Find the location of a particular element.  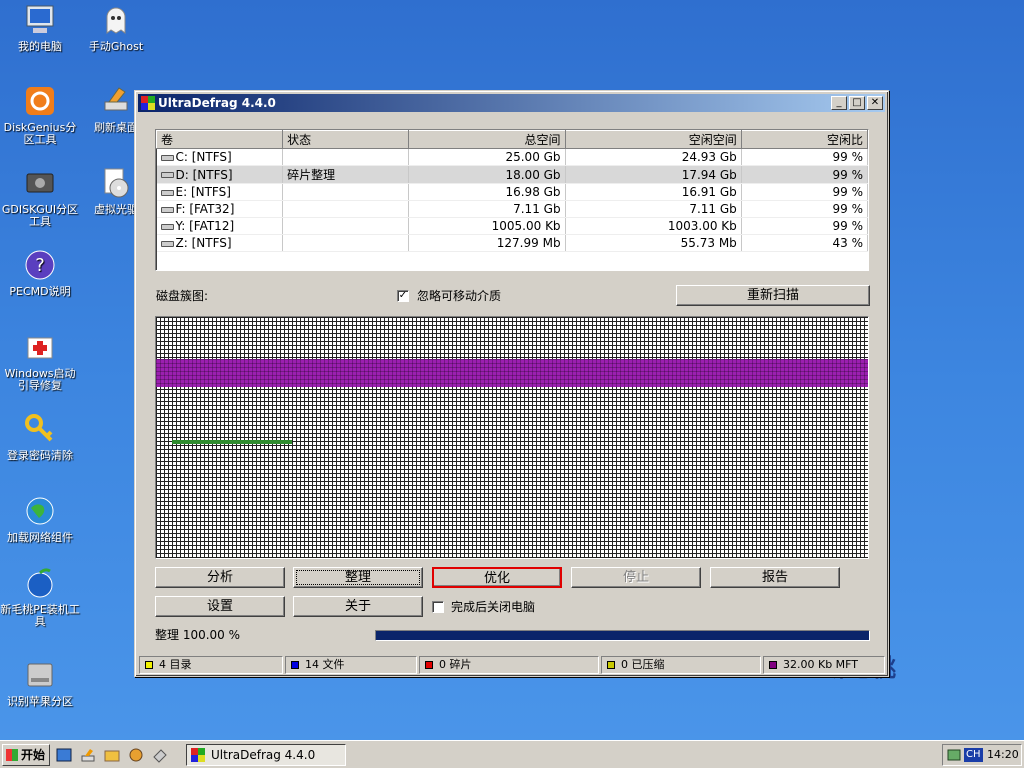

desktop-icon-pe-installer: 新毛桃PE装机工具 is located at coordinates (40, 597).